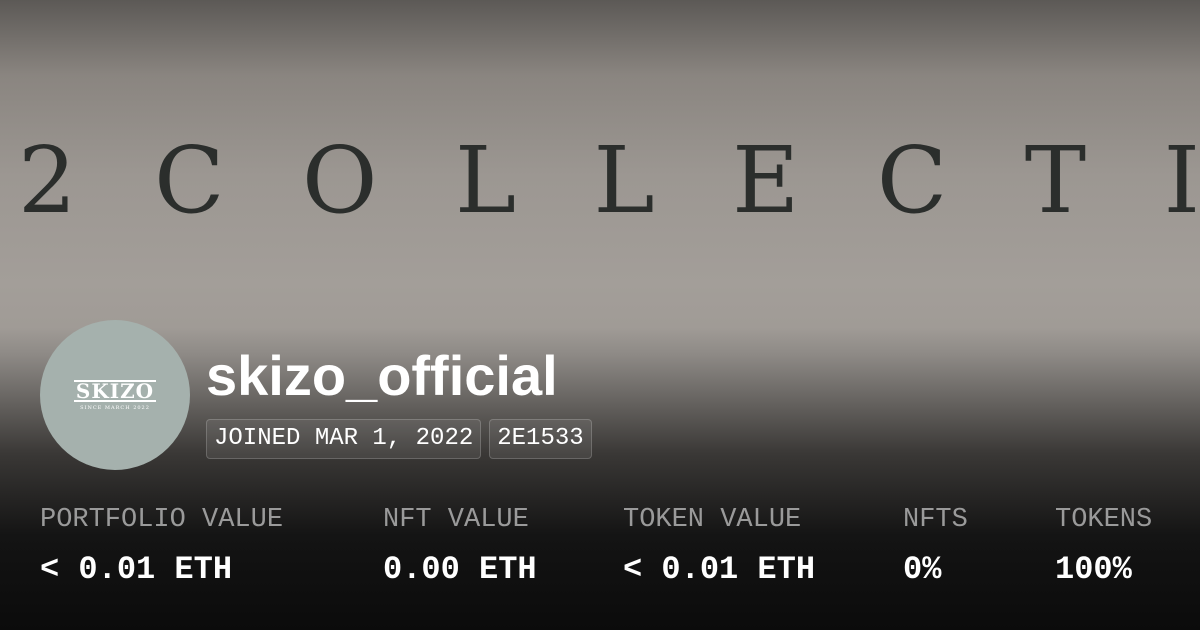 The width and height of the screenshot is (1200, 630). Describe the element at coordinates (935, 546) in the screenshot. I see `stat-nfts: NFTS 0%` at that location.